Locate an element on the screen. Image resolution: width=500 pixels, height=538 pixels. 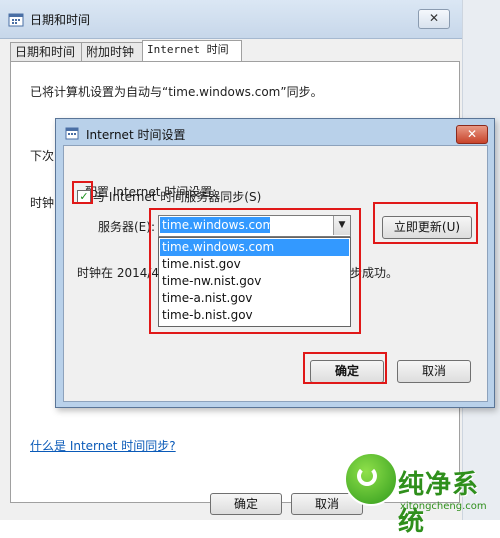
watermark-url: xitongcheng.com is located at coordinates (443, 506).